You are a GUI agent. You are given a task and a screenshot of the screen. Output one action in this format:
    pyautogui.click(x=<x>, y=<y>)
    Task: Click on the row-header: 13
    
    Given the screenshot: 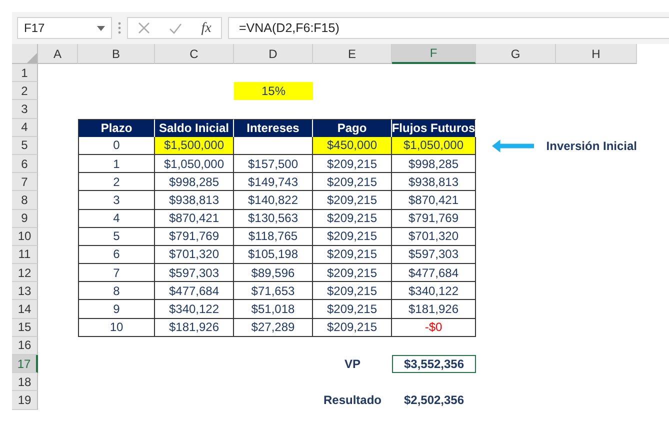 What is the action you would take?
    pyautogui.click(x=25, y=291)
    